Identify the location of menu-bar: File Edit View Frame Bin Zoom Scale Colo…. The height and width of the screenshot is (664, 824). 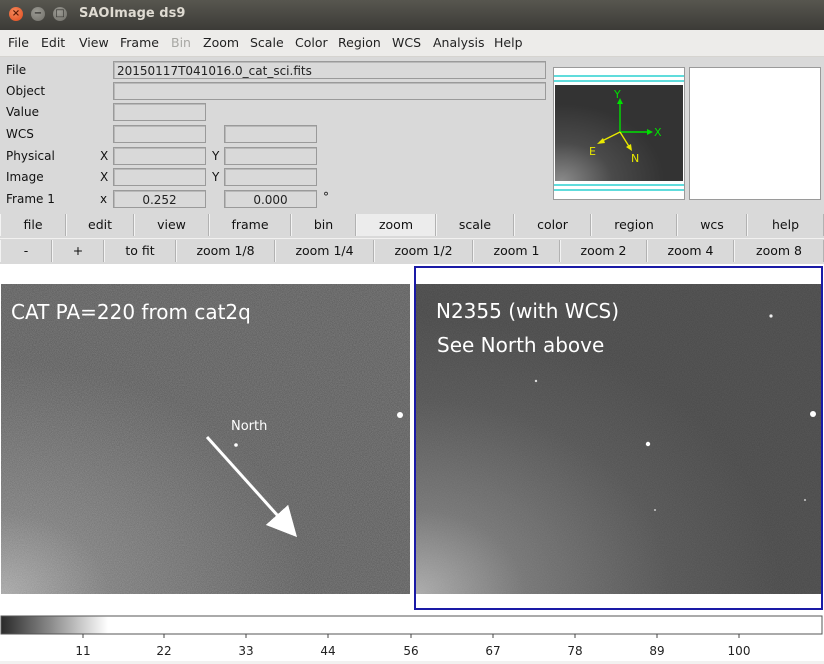
(412, 43).